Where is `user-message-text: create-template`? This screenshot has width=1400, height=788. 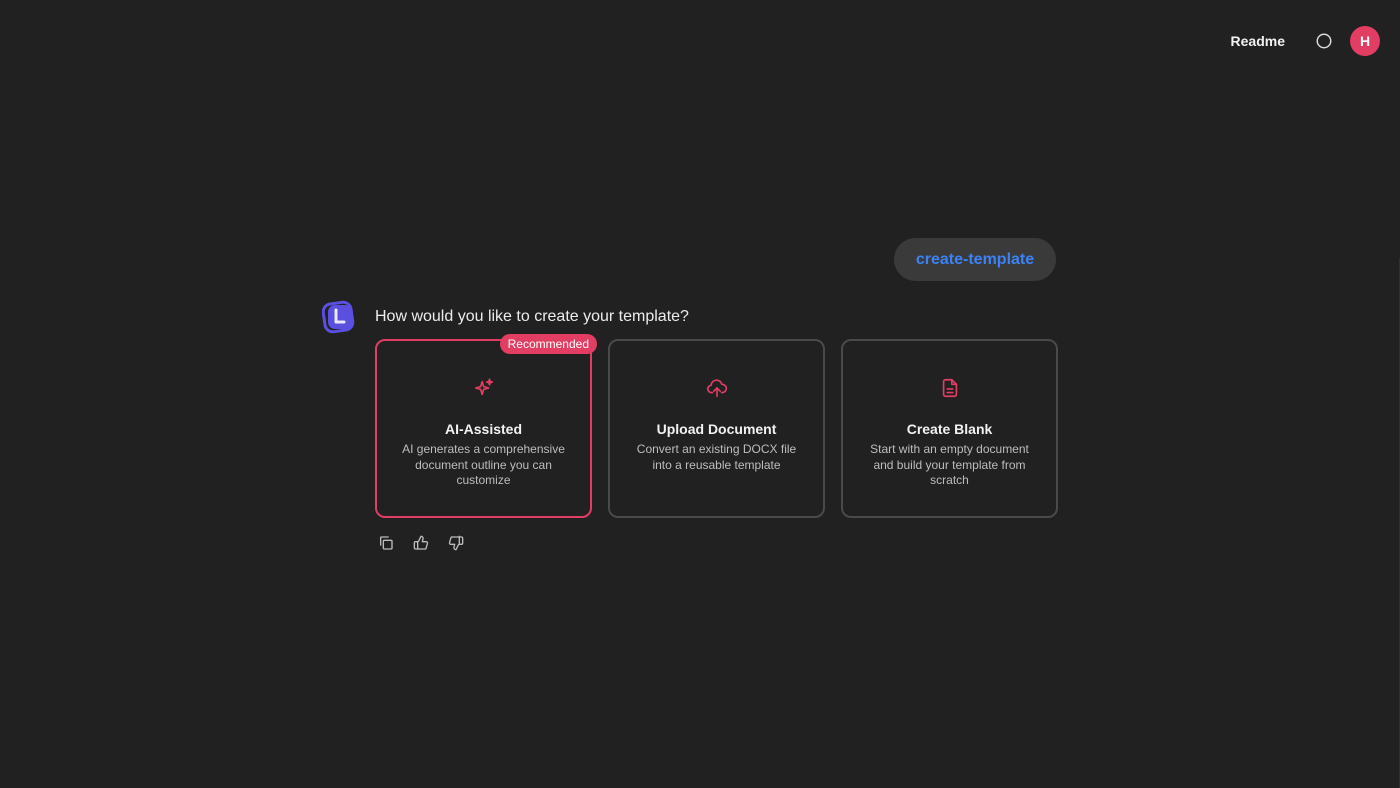
user-message-text: create-template is located at coordinates (975, 259).